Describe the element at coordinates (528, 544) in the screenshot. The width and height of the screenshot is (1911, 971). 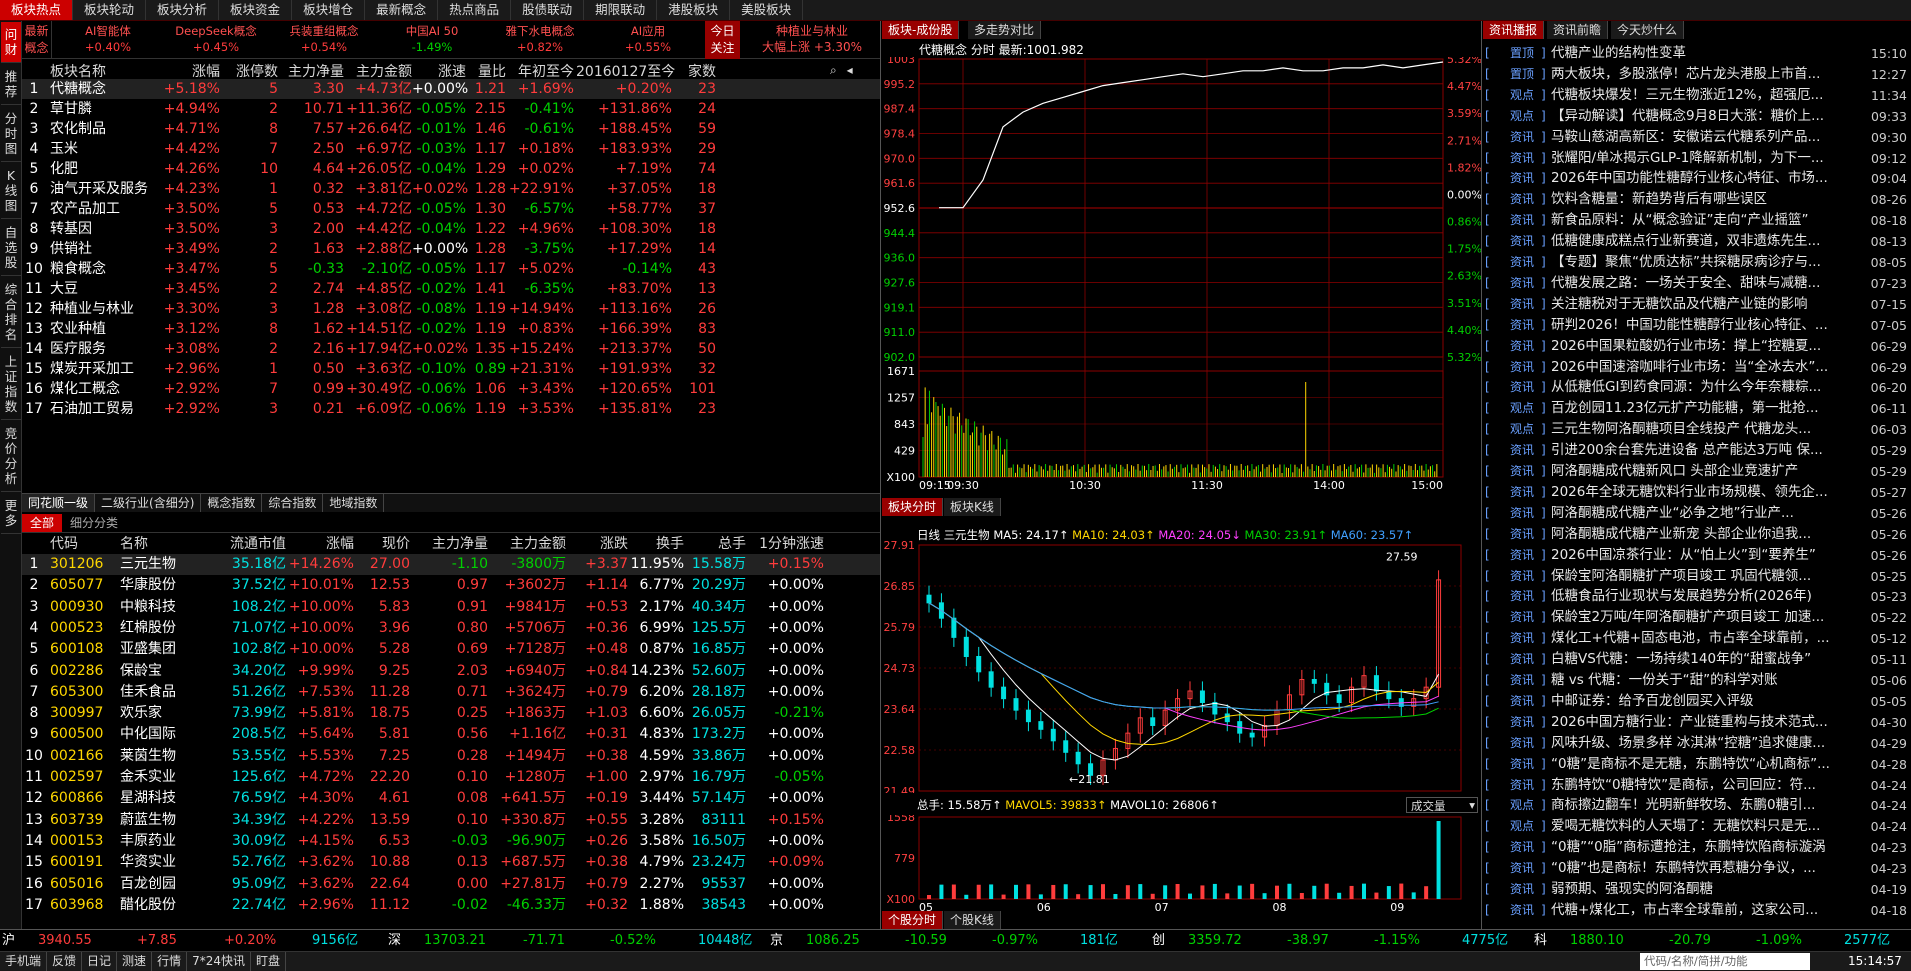
I see `column-header: 主力金额` at that location.